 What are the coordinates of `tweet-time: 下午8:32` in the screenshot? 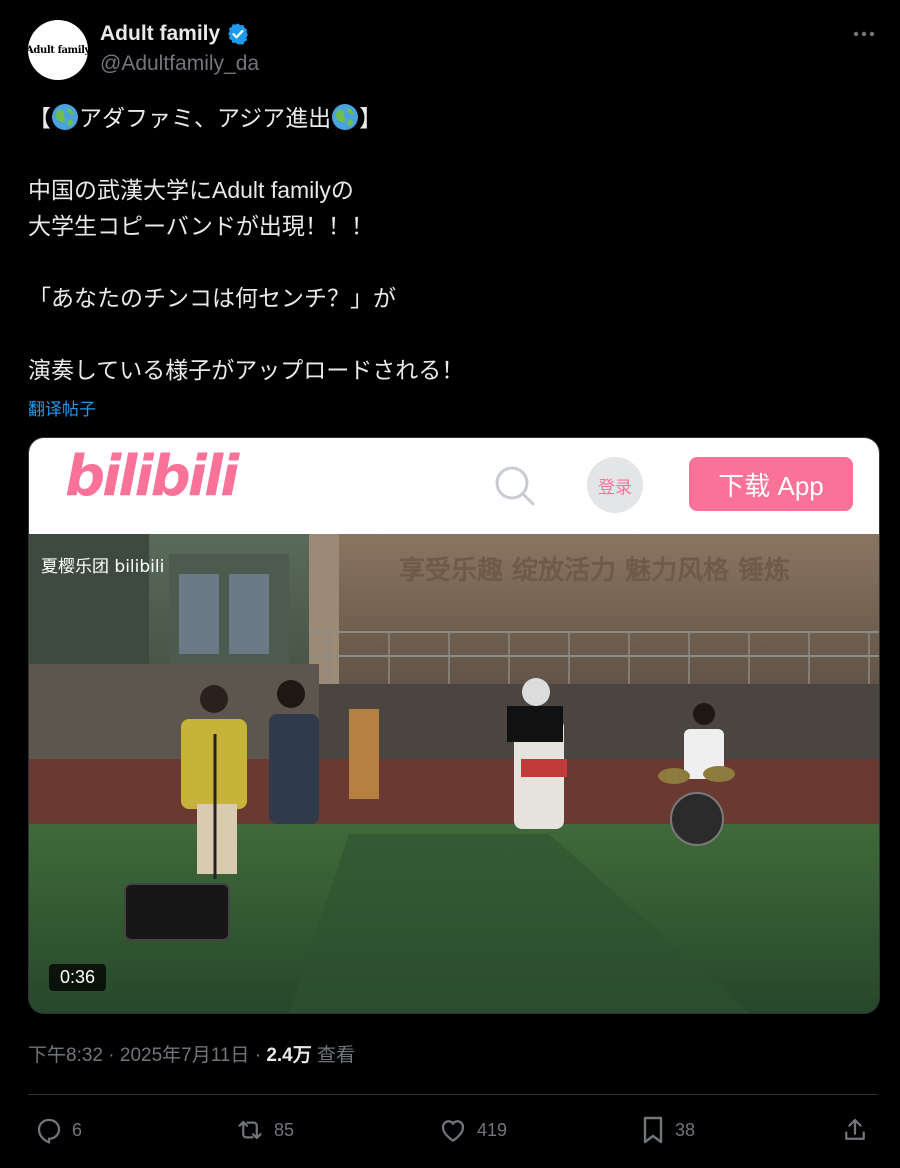 It's located at (65, 1055).